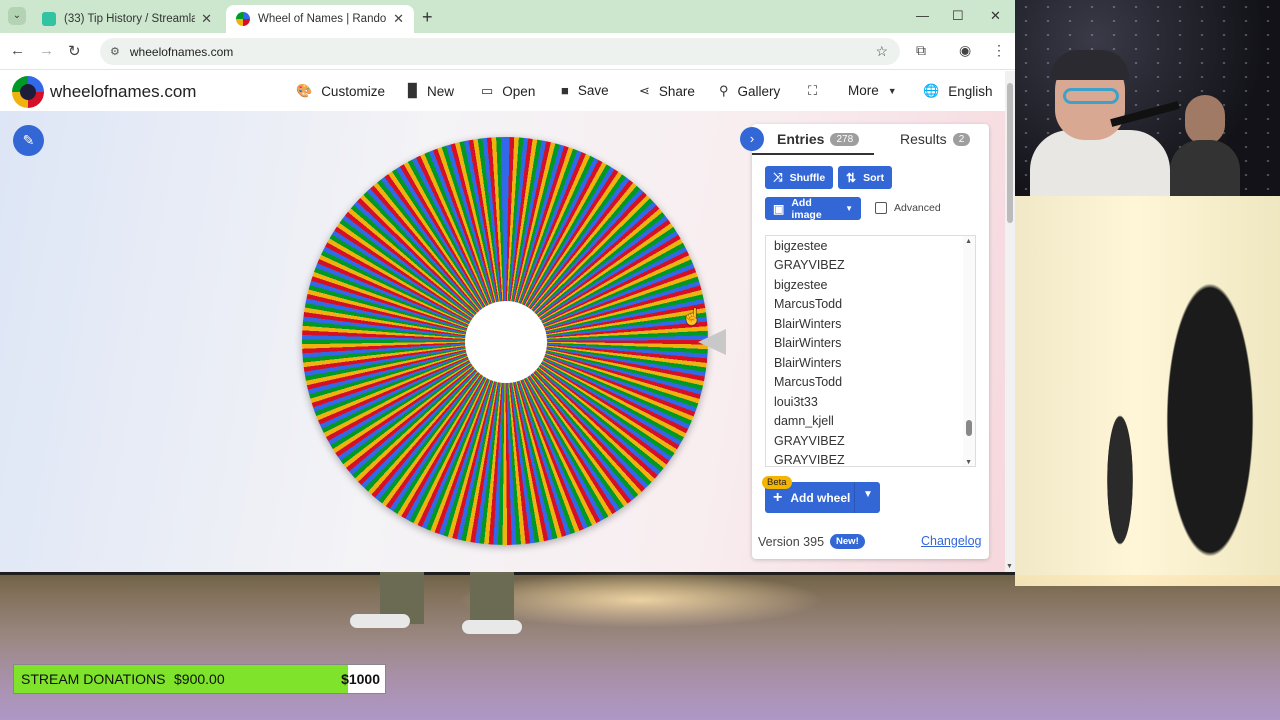 The image size is (1280, 720). I want to click on entries-count-badge: 278, so click(845, 139).